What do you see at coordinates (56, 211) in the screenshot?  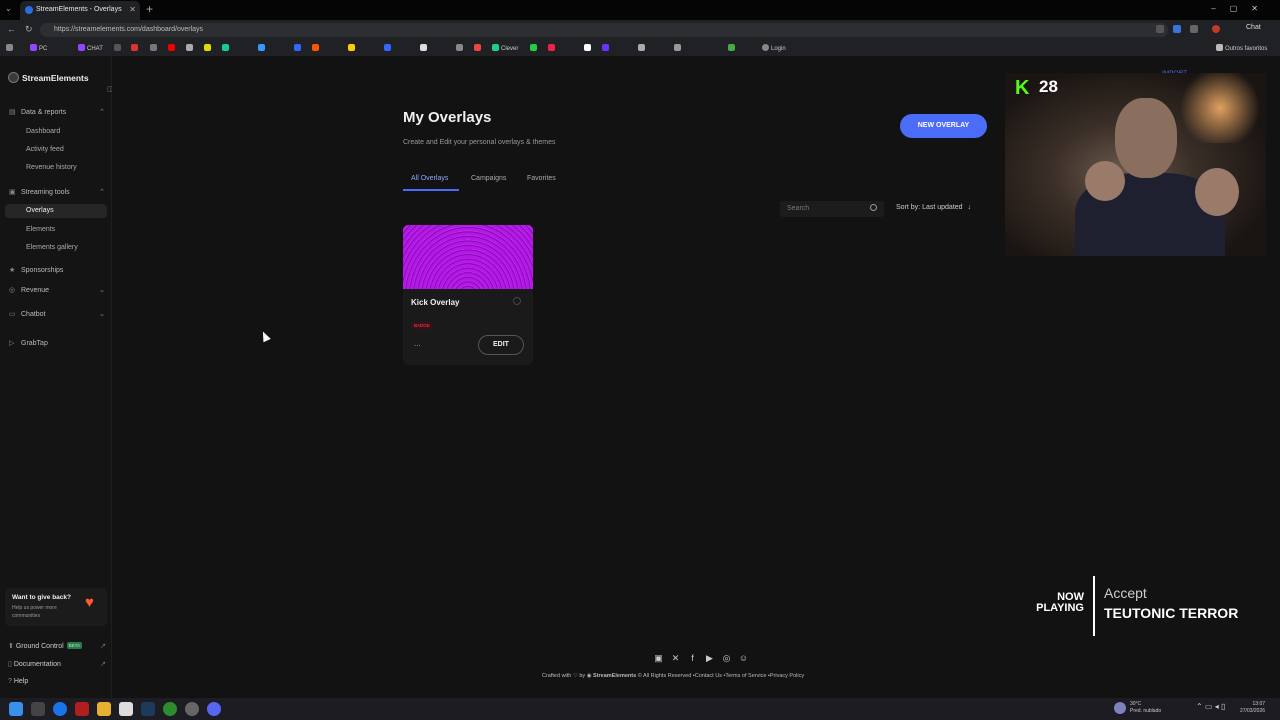 I see `sidebar-item-overlays: Overlays` at bounding box center [56, 211].